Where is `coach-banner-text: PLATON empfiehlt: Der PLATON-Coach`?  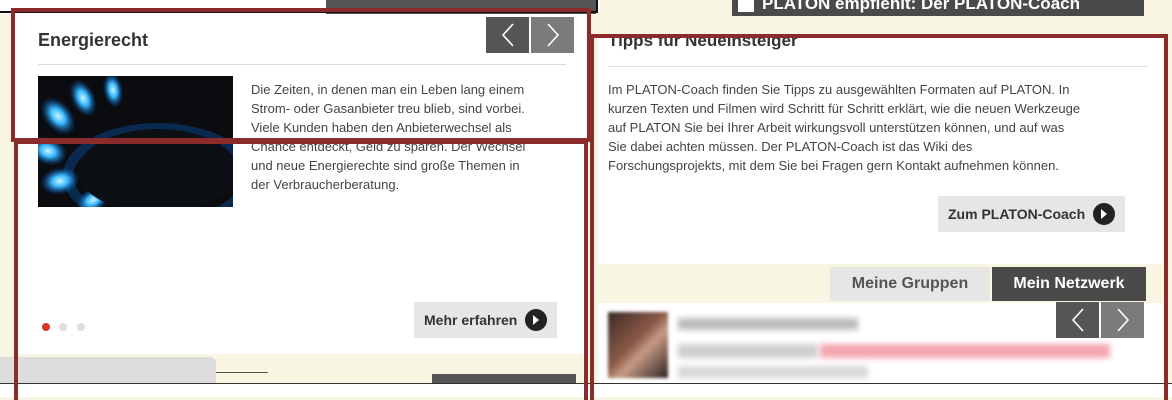
coach-banner-text: PLATON empfiehlt: Der PLATON-Coach is located at coordinates (921, 6).